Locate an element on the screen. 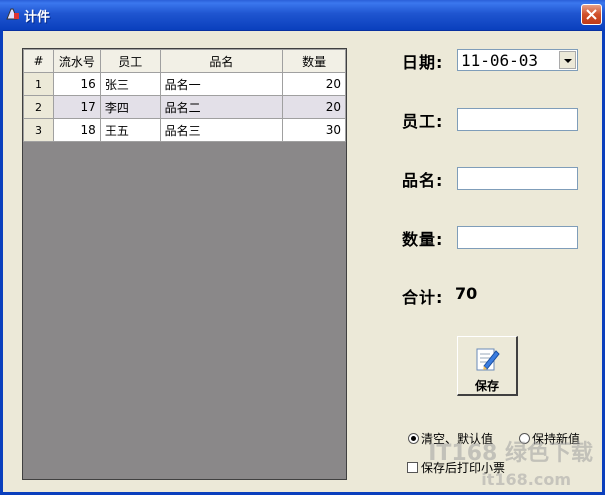 The width and height of the screenshot is (605, 495). col-header-employee: 员工 is located at coordinates (130, 61).